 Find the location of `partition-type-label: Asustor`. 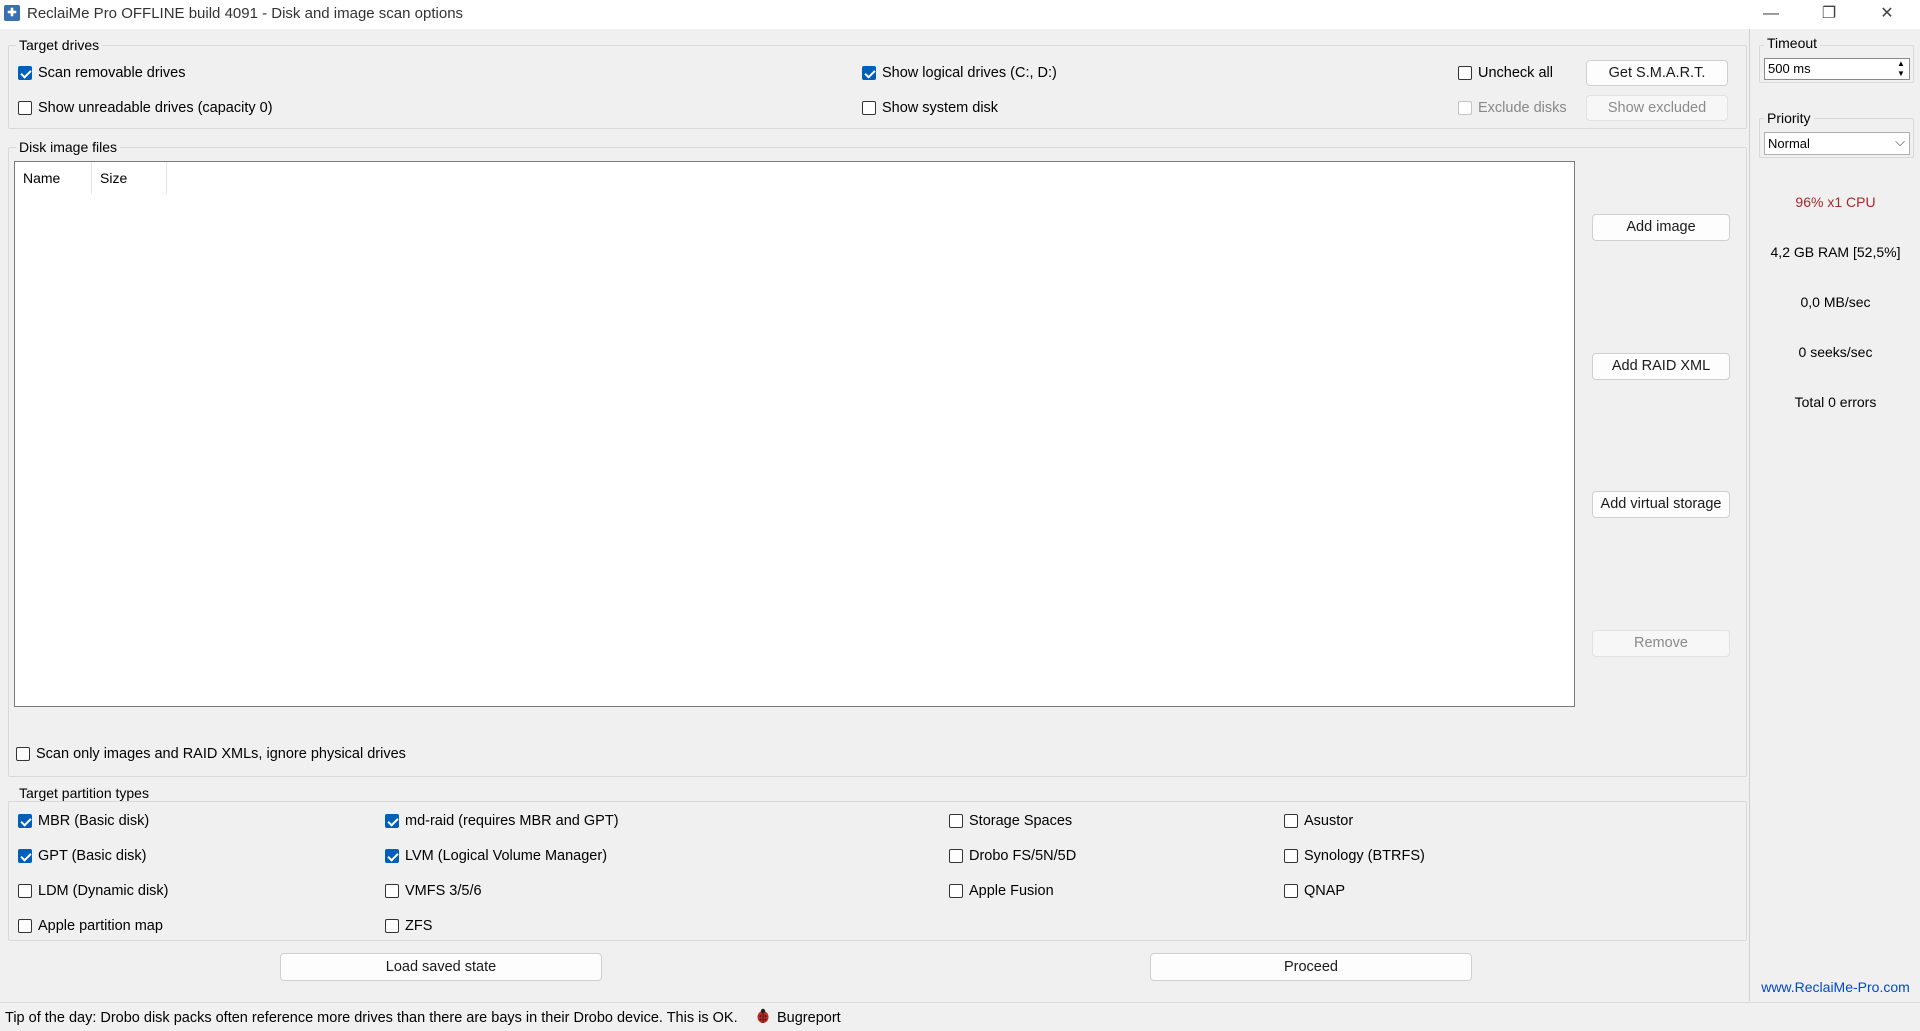

partition-type-label: Asustor is located at coordinates (1329, 821).